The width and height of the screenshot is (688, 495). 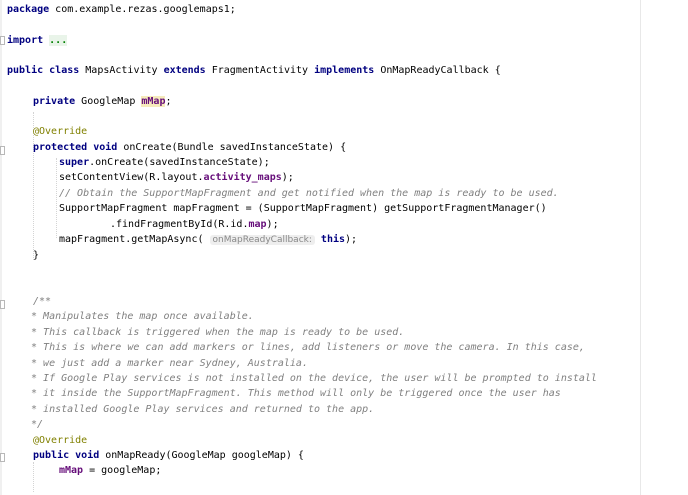 What do you see at coordinates (201, 455) in the screenshot?
I see `method-signature: onMapReady(GoogleMap googleMap) {` at bounding box center [201, 455].